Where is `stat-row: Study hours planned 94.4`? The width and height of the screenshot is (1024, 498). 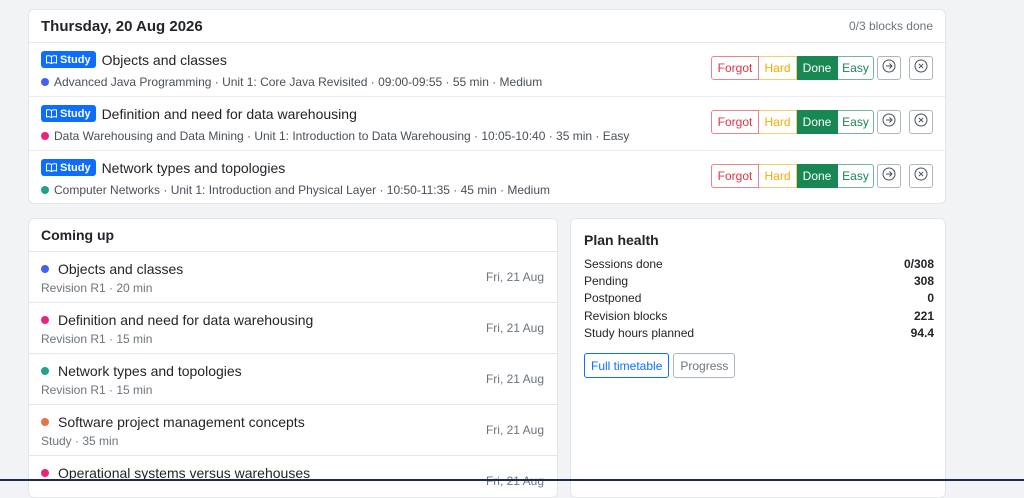
stat-row: Study hours planned 94.4 is located at coordinates (759, 333).